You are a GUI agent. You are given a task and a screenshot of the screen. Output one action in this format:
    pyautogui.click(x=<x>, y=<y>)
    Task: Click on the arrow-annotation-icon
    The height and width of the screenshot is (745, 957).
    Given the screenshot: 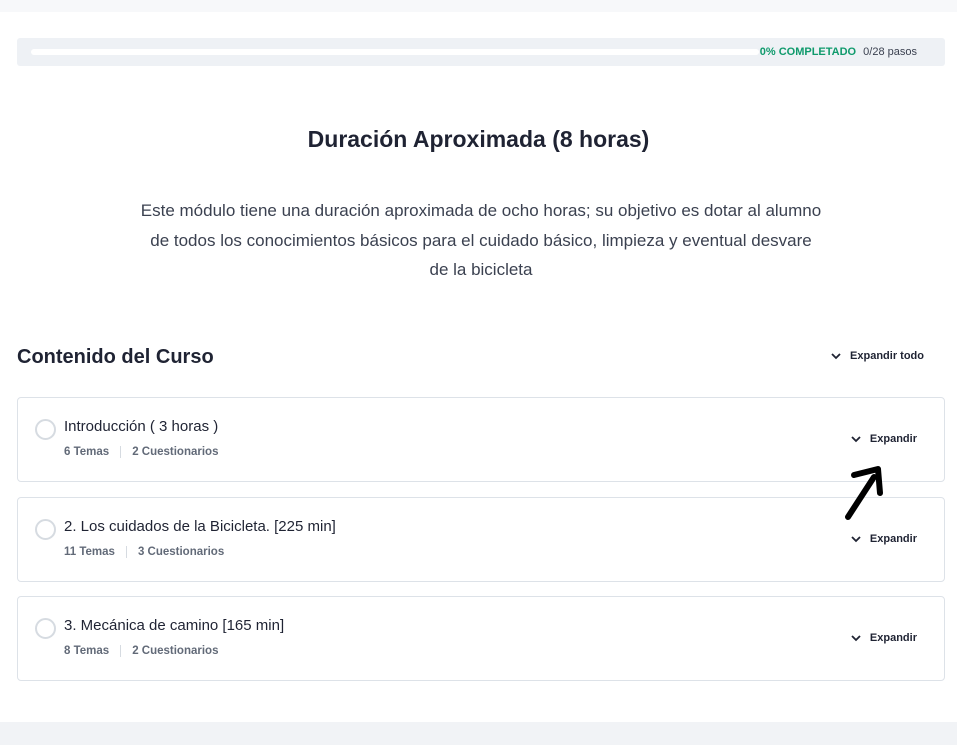 What is the action you would take?
    pyautogui.click(x=864, y=493)
    